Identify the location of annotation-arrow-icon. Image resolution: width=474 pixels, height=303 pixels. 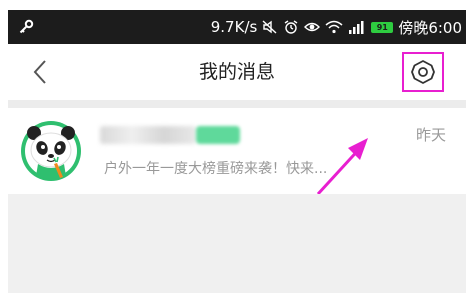
(342, 167).